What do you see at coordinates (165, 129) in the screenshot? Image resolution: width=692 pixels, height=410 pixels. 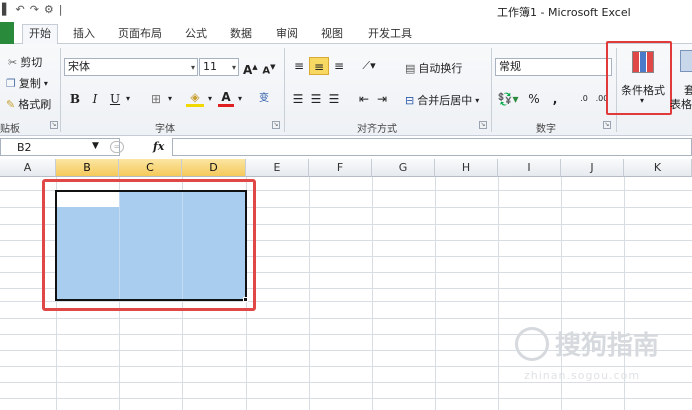 I see `font-group-label: 字体` at bounding box center [165, 129].